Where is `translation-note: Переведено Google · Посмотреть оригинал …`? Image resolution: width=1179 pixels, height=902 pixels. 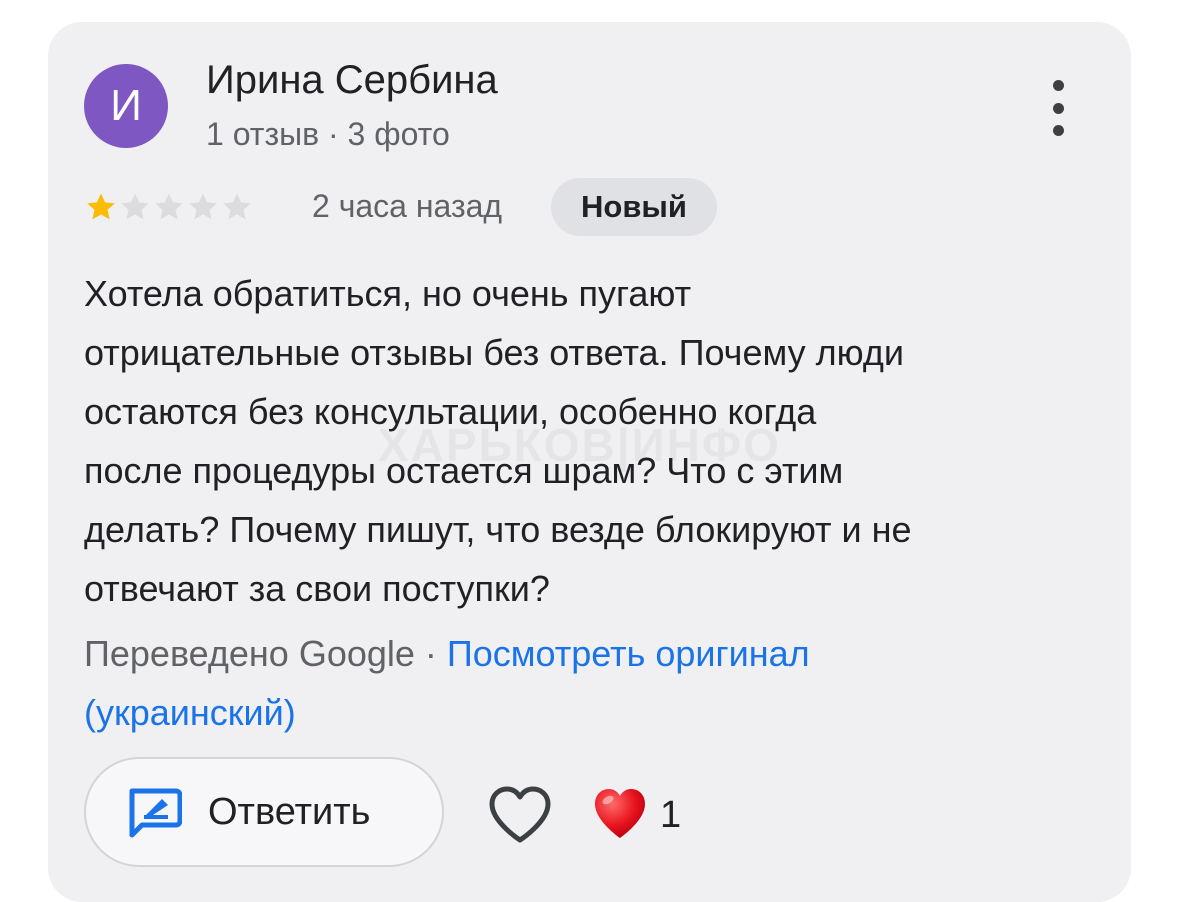
translation-note: Переведено Google · Посмотреть оригинал … is located at coordinates (589, 683).